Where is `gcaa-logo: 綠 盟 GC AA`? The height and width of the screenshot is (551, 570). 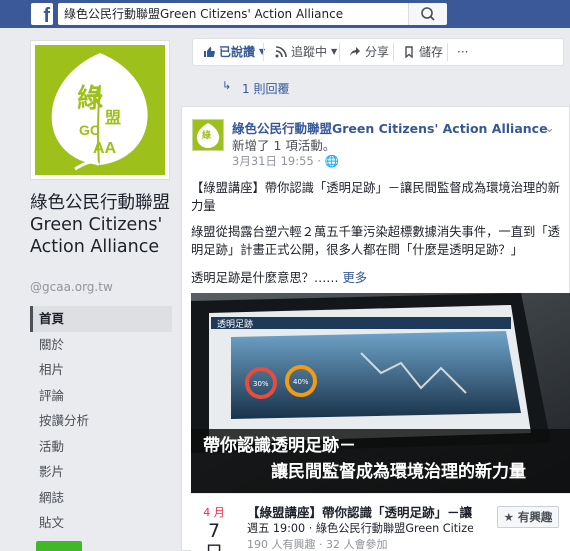 gcaa-logo: 綠 盟 GC AA is located at coordinates (100, 110).